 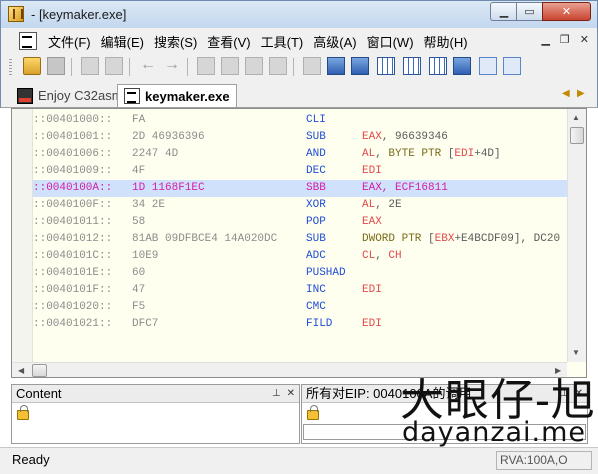 I want to click on follow-icon, so click(x=254, y=66).